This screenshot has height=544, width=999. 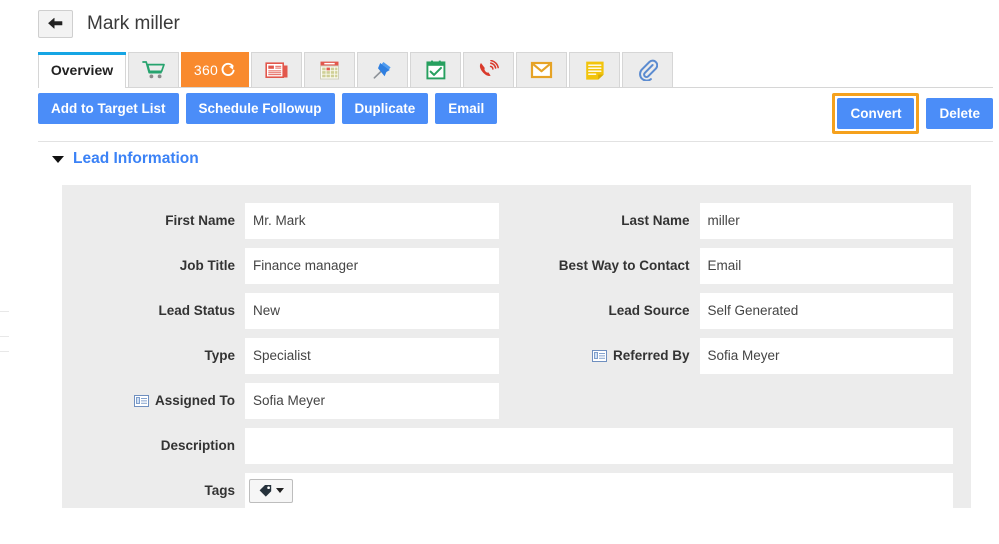 I want to click on paperclip-icon, so click(x=648, y=70).